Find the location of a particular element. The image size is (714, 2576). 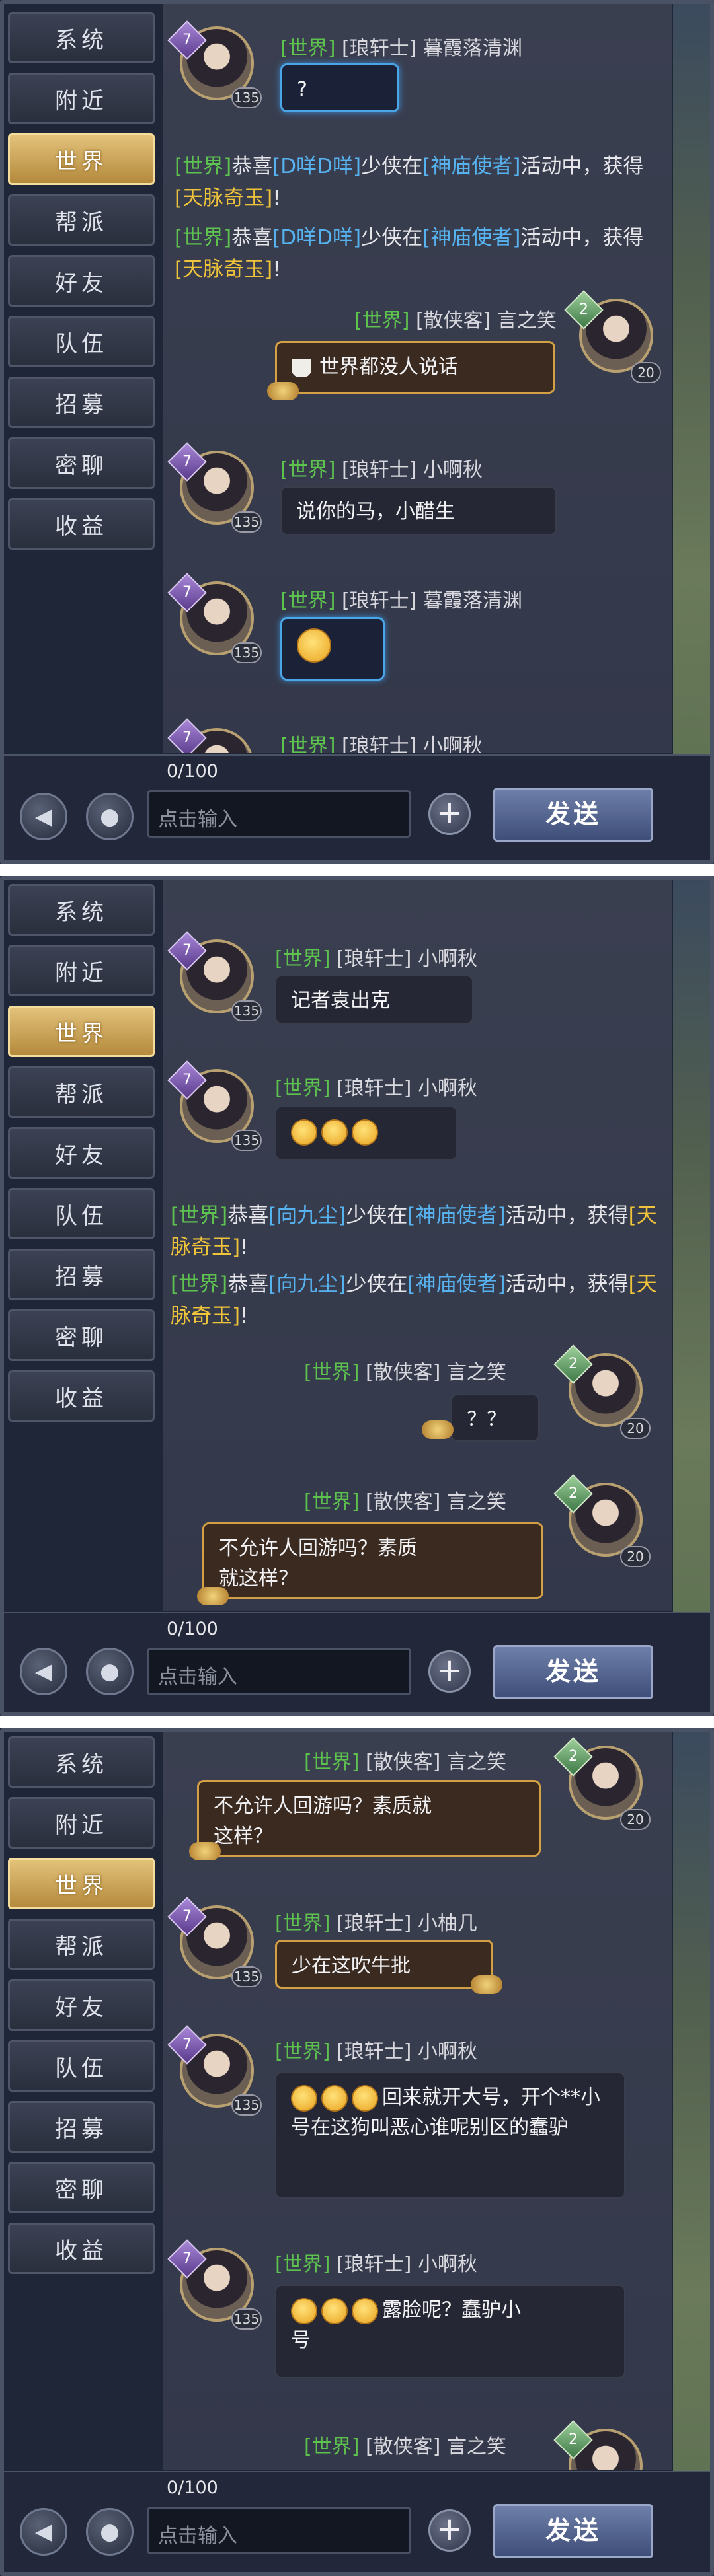

message-bubble: 少在这吹牛批 is located at coordinates (384, 1965).